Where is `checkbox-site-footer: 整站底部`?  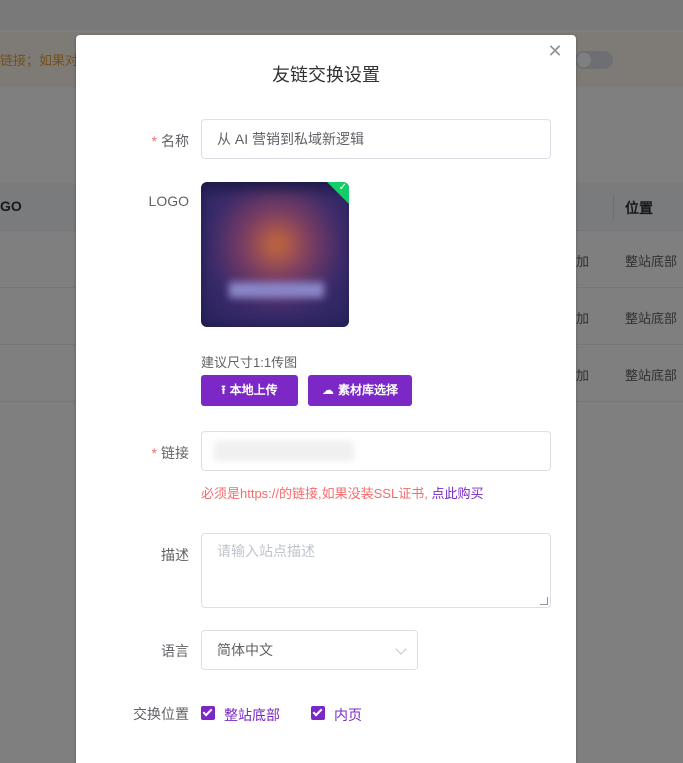 checkbox-site-footer: 整站底部 is located at coordinates (246, 714).